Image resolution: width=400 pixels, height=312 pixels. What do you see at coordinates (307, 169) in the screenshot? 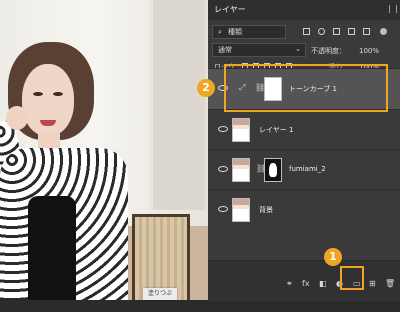
I see `layer-name: fumiami_2` at bounding box center [307, 169].